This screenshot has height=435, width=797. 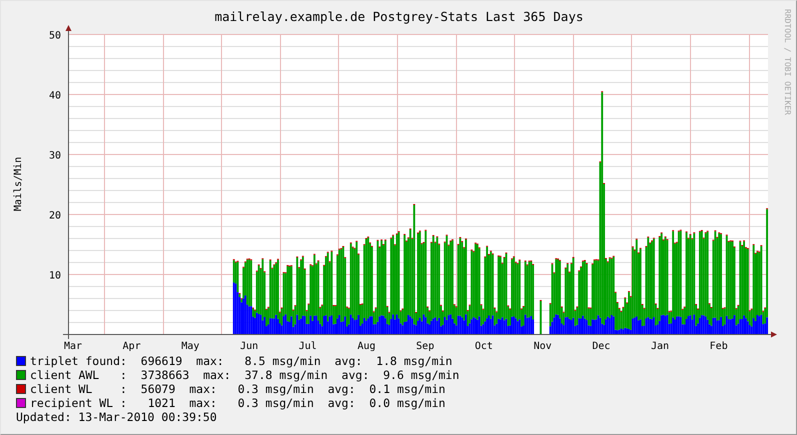 What do you see at coordinates (425, 346) in the screenshot?
I see `x-tick-label: Sep` at bounding box center [425, 346].